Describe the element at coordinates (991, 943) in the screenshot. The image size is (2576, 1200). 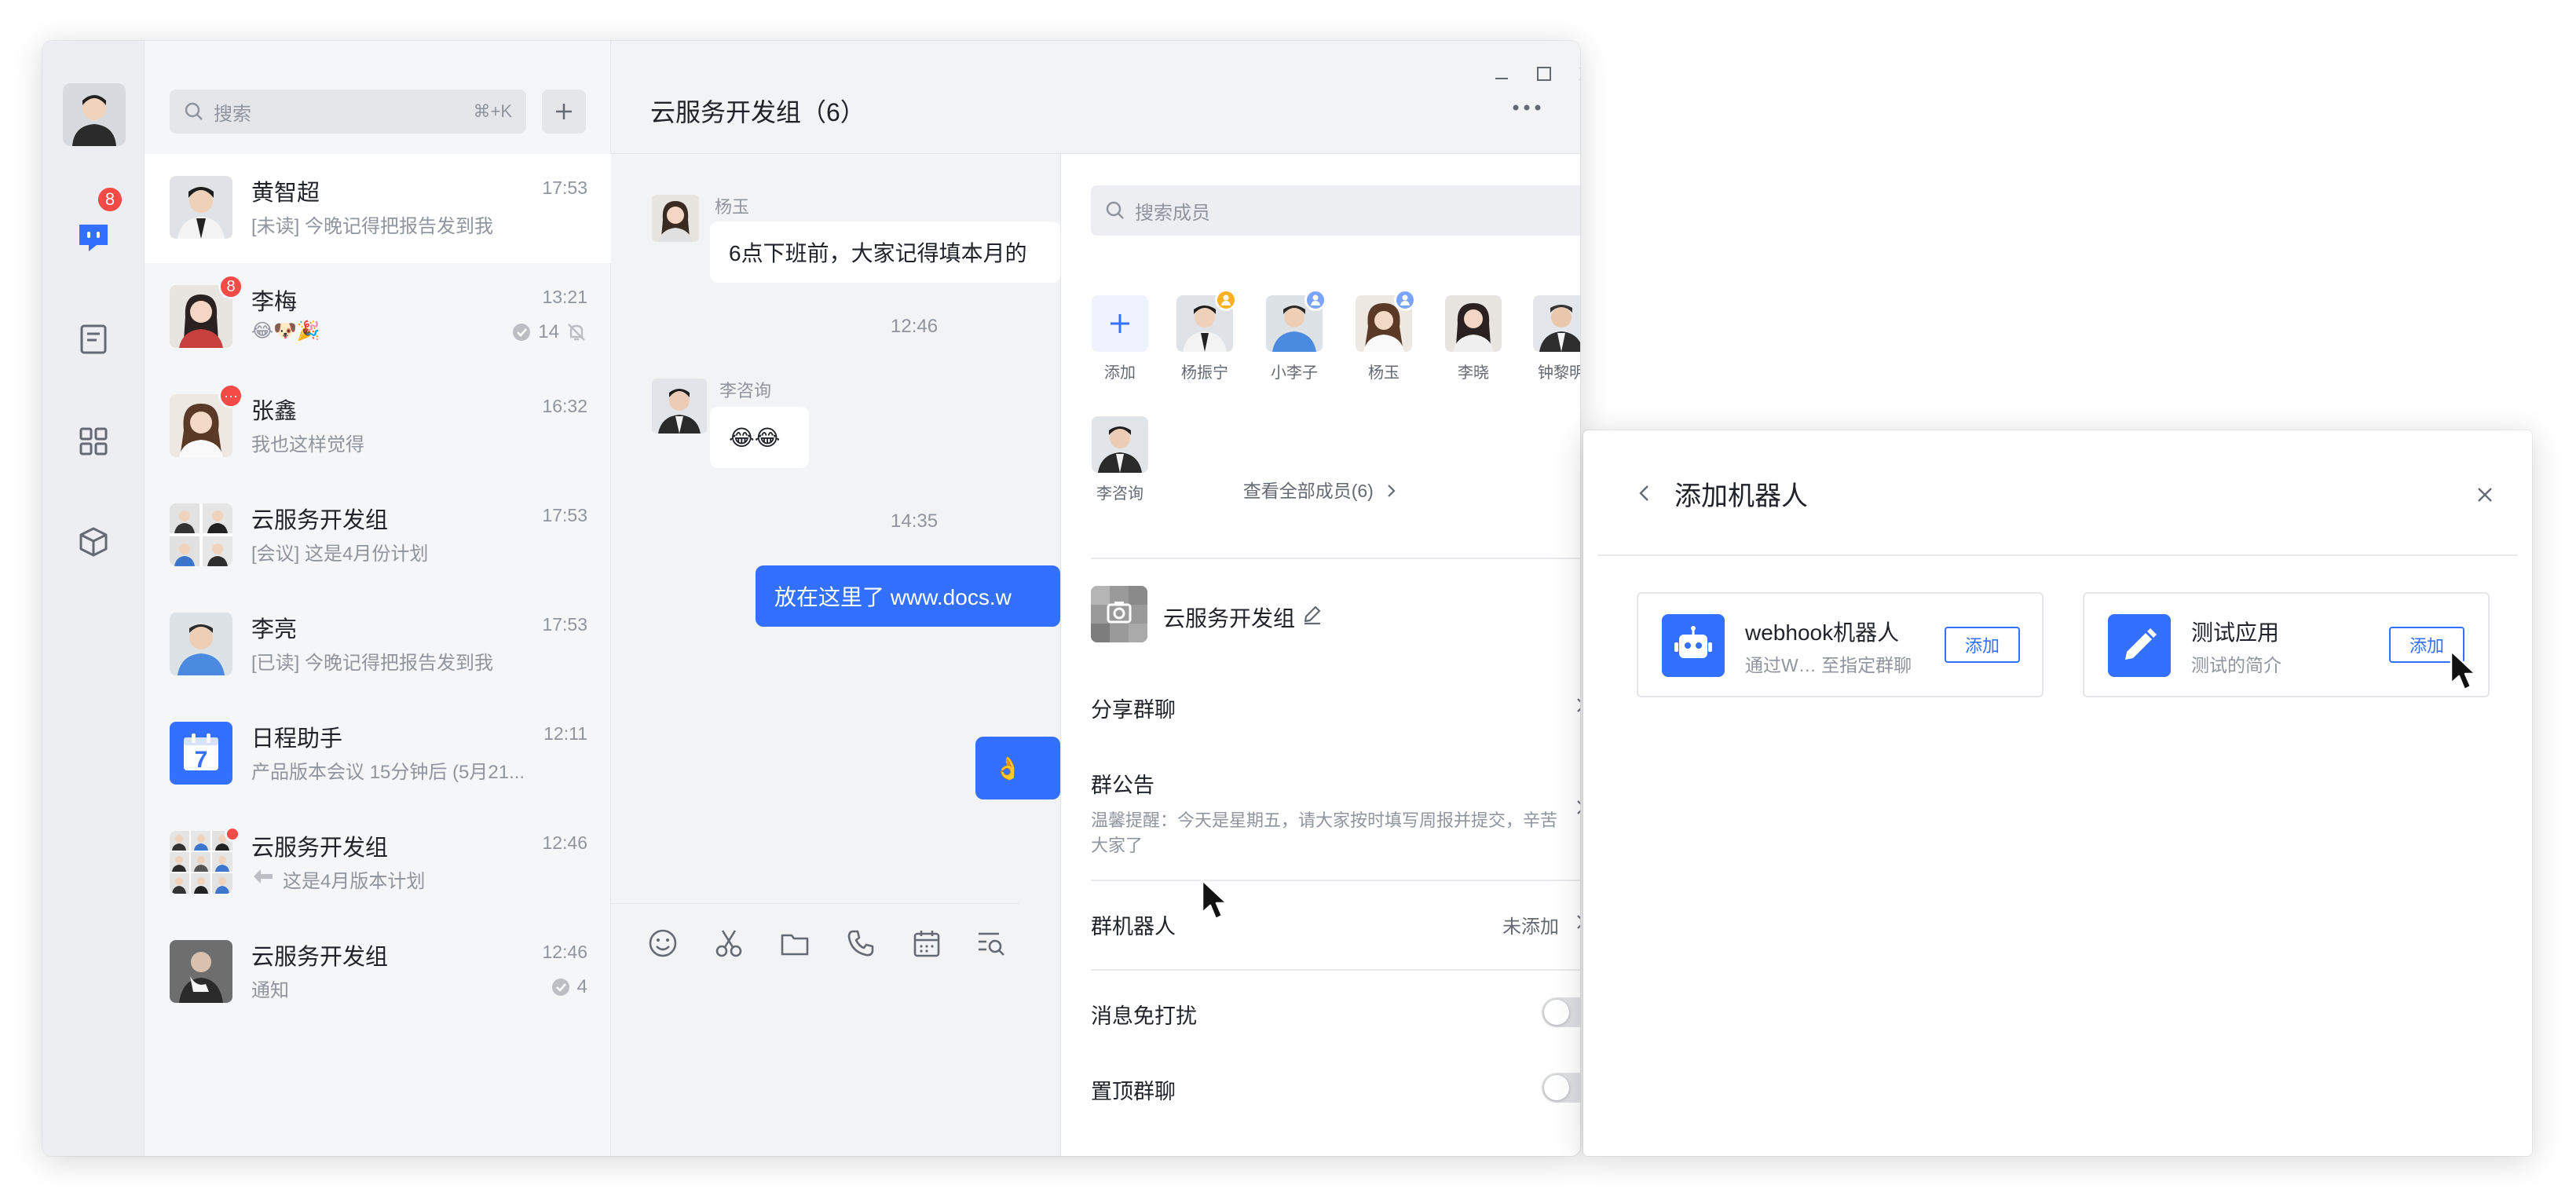
I see `search-history-icon` at that location.